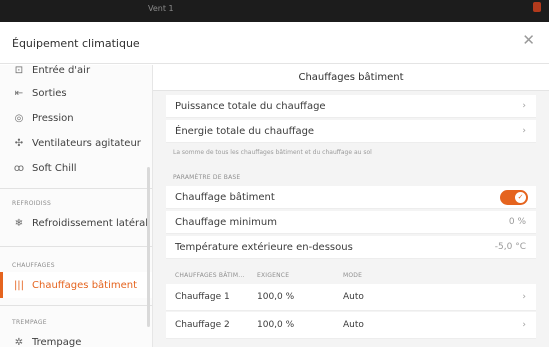 This screenshot has height=347, width=549. What do you see at coordinates (225, 197) in the screenshot?
I see `row-label: Chauffage bâtiment` at bounding box center [225, 197].